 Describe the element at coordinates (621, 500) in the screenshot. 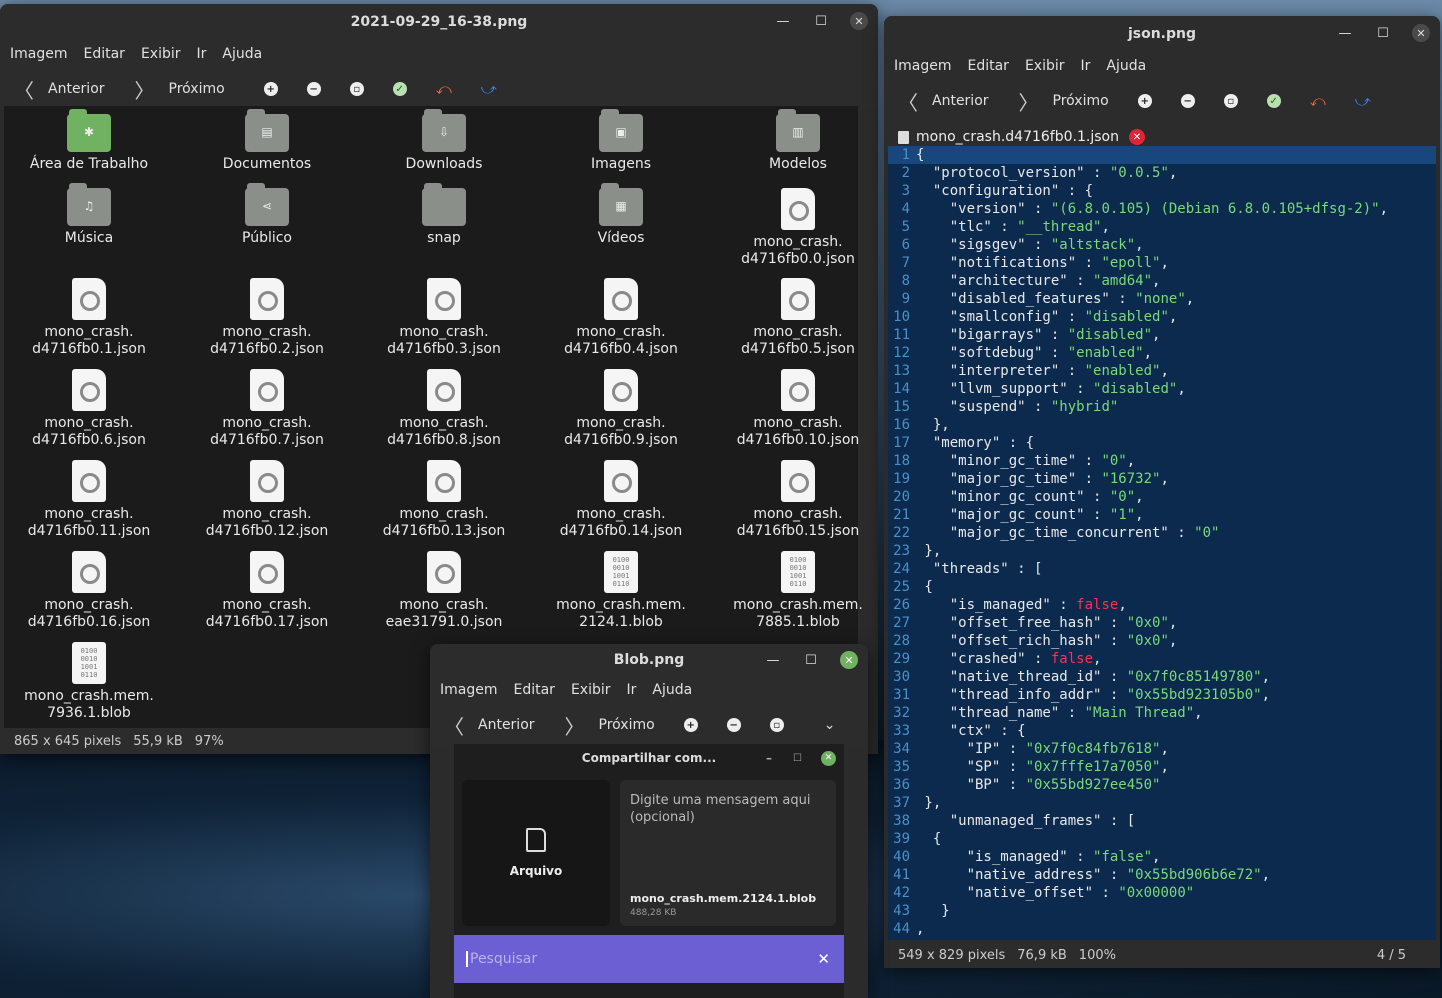

I see `file-item: mono_crash. d4716fb0.14.json` at that location.